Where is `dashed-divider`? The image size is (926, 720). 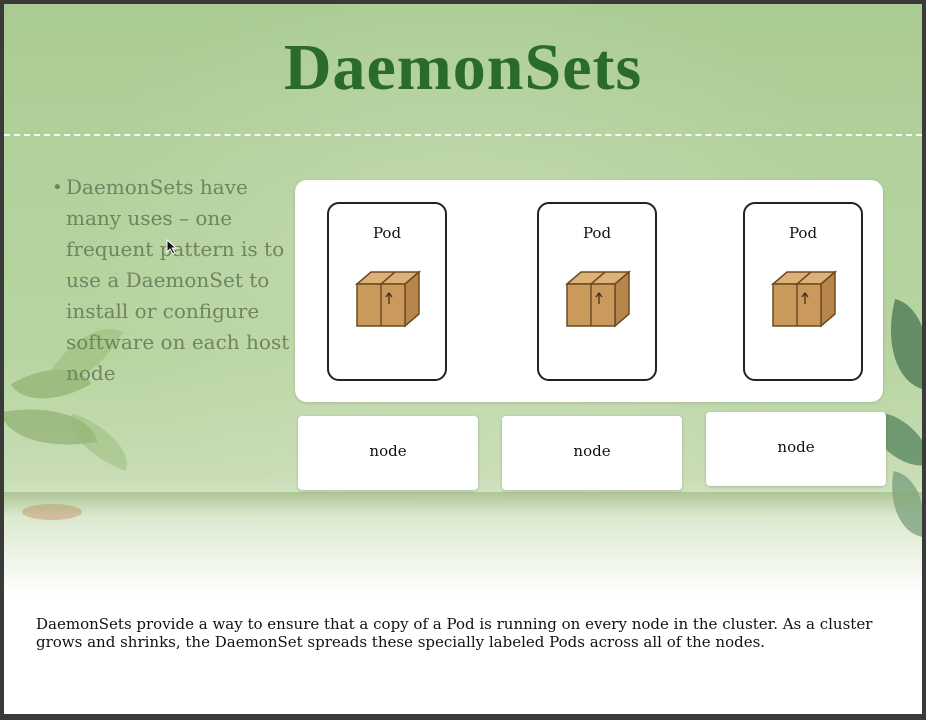 dashed-divider is located at coordinates (463, 135).